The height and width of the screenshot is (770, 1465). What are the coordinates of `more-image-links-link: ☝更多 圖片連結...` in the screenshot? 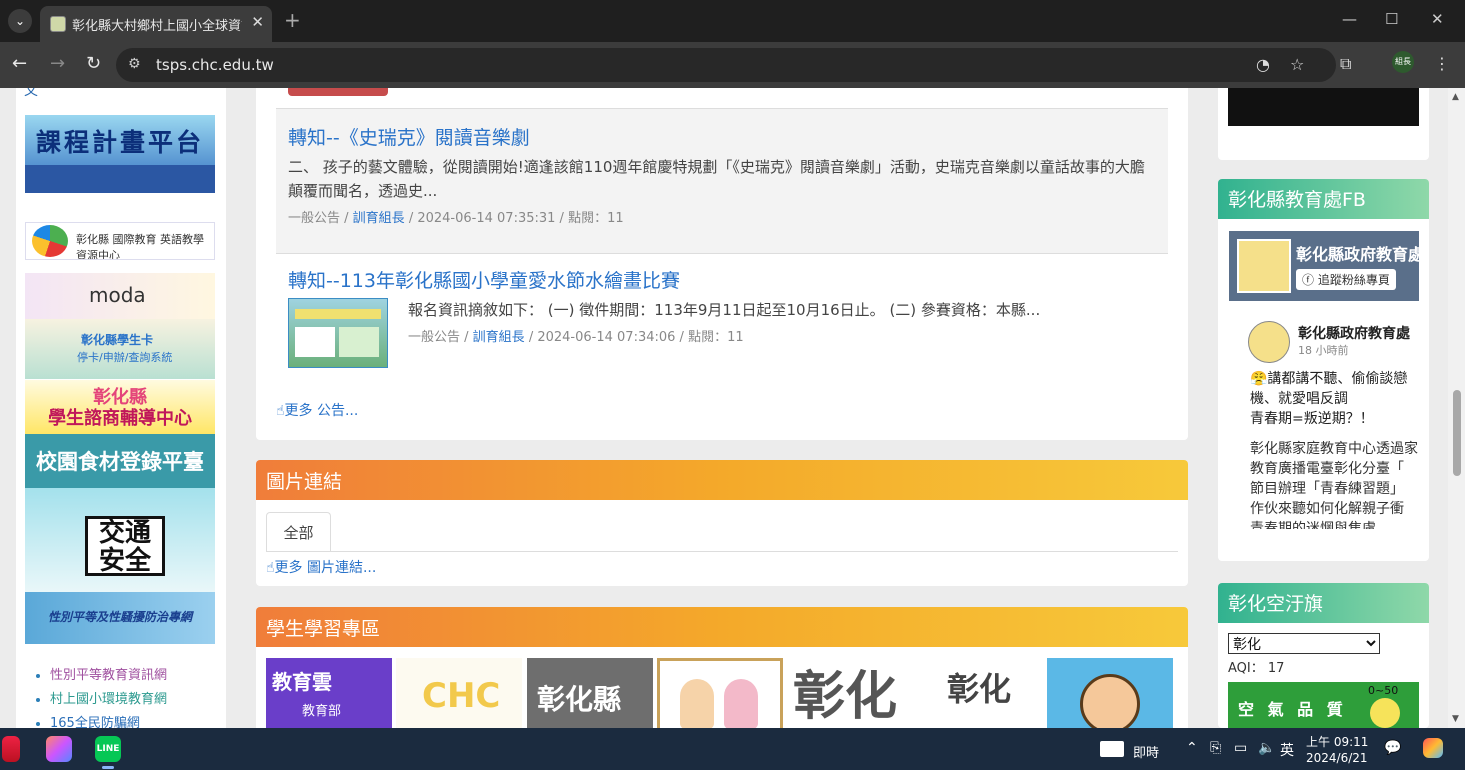 It's located at (321, 567).